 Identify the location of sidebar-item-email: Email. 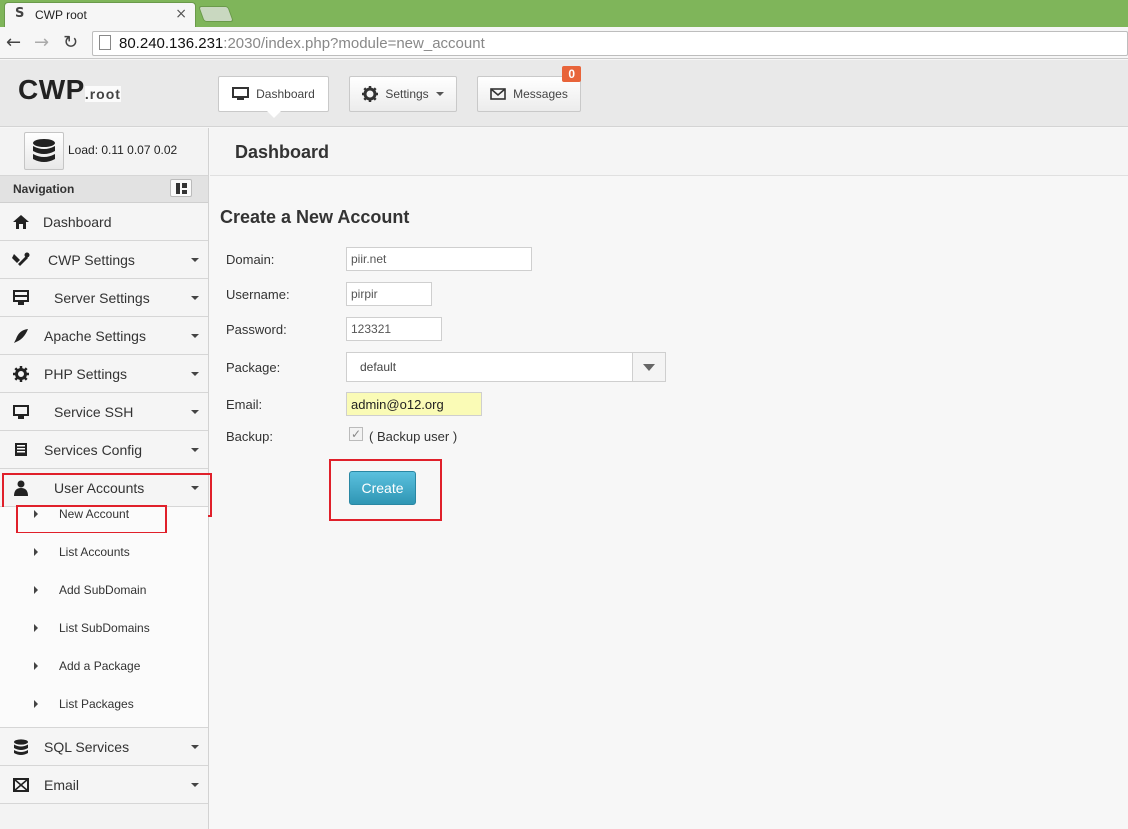
(104, 785).